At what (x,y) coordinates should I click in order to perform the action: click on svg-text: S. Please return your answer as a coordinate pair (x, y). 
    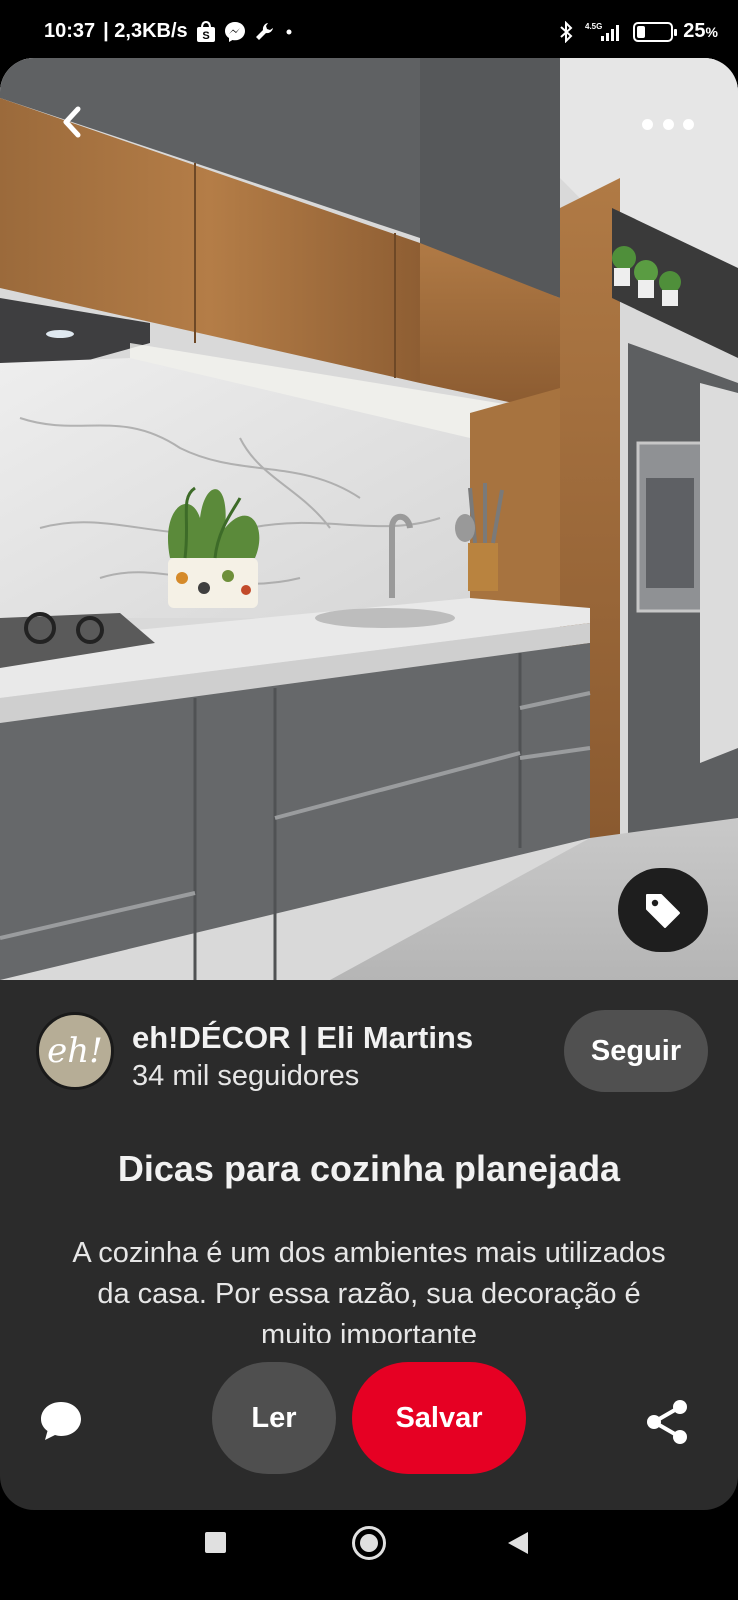
    Looking at the image, I should click on (205, 36).